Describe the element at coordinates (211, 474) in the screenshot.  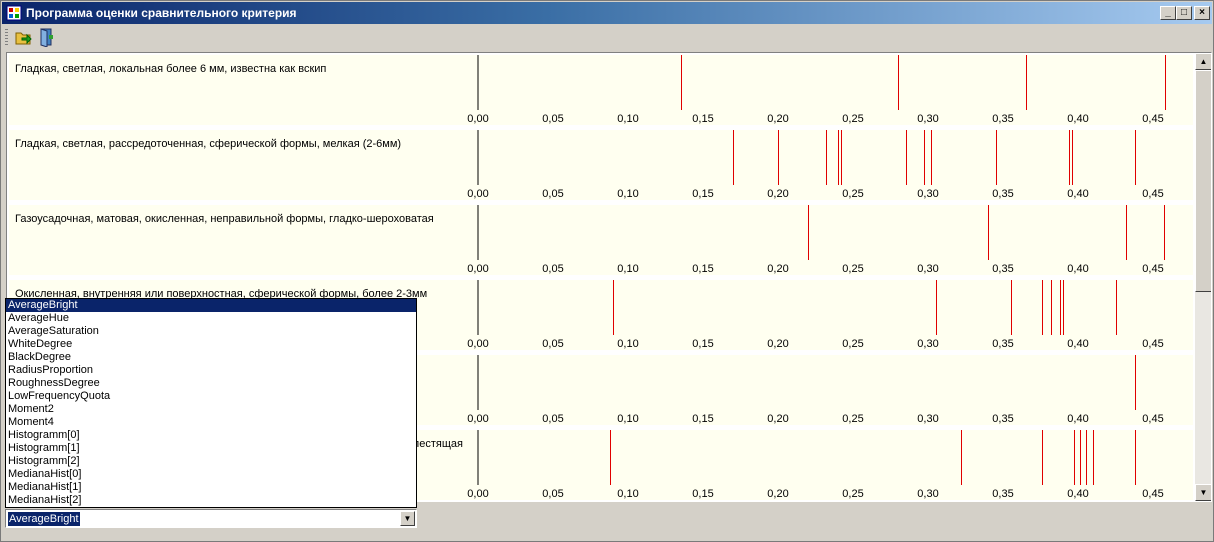
I see `dropdown-option: MedianaHist[0]` at that location.